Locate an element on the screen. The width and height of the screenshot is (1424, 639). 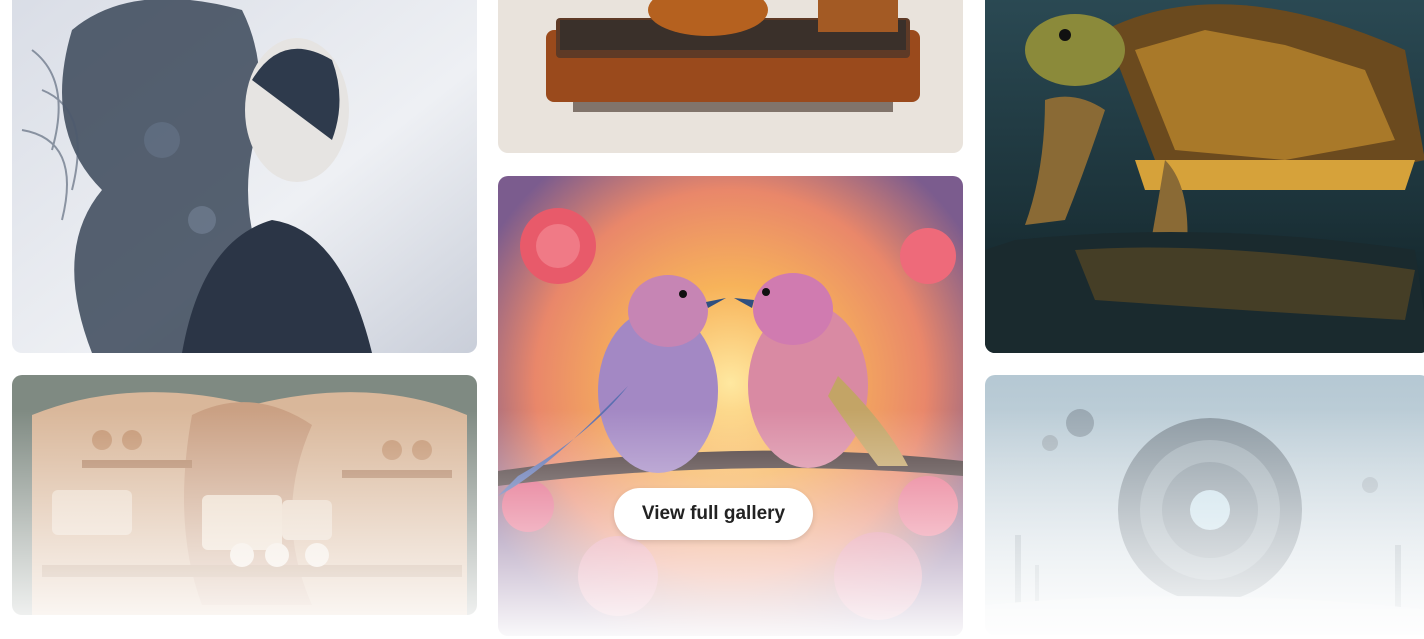
gallery-image-paper-cafe is located at coordinates (244, 495).